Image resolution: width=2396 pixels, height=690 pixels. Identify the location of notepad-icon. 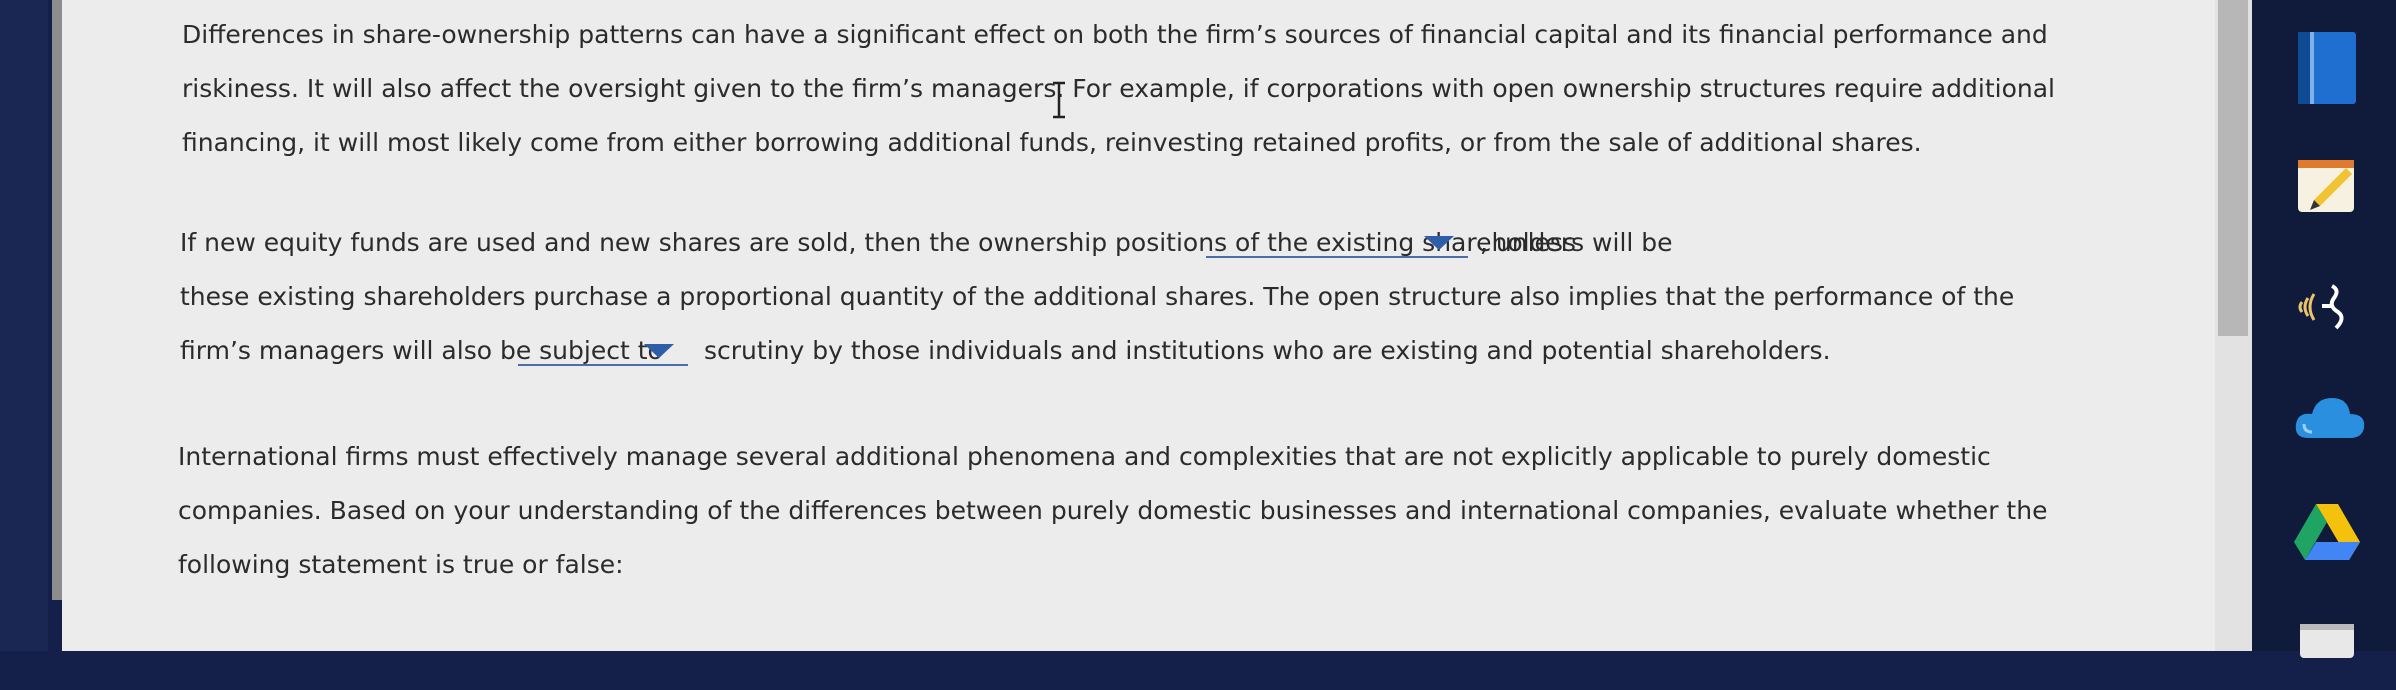
(2327, 185).